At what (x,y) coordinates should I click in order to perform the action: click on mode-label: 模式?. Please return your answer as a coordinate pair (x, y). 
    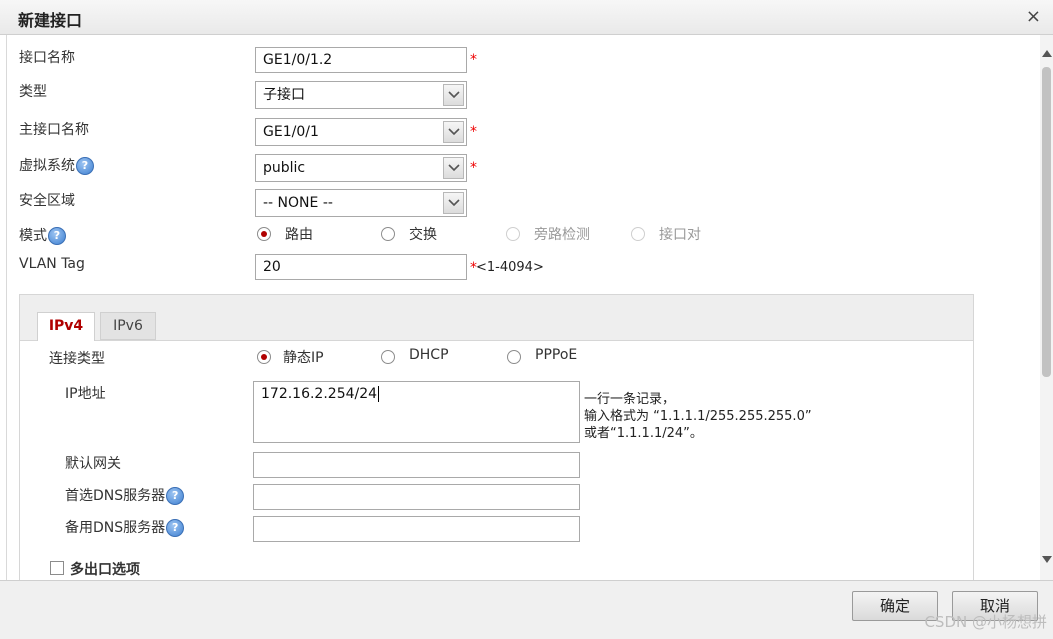
    Looking at the image, I should click on (42, 235).